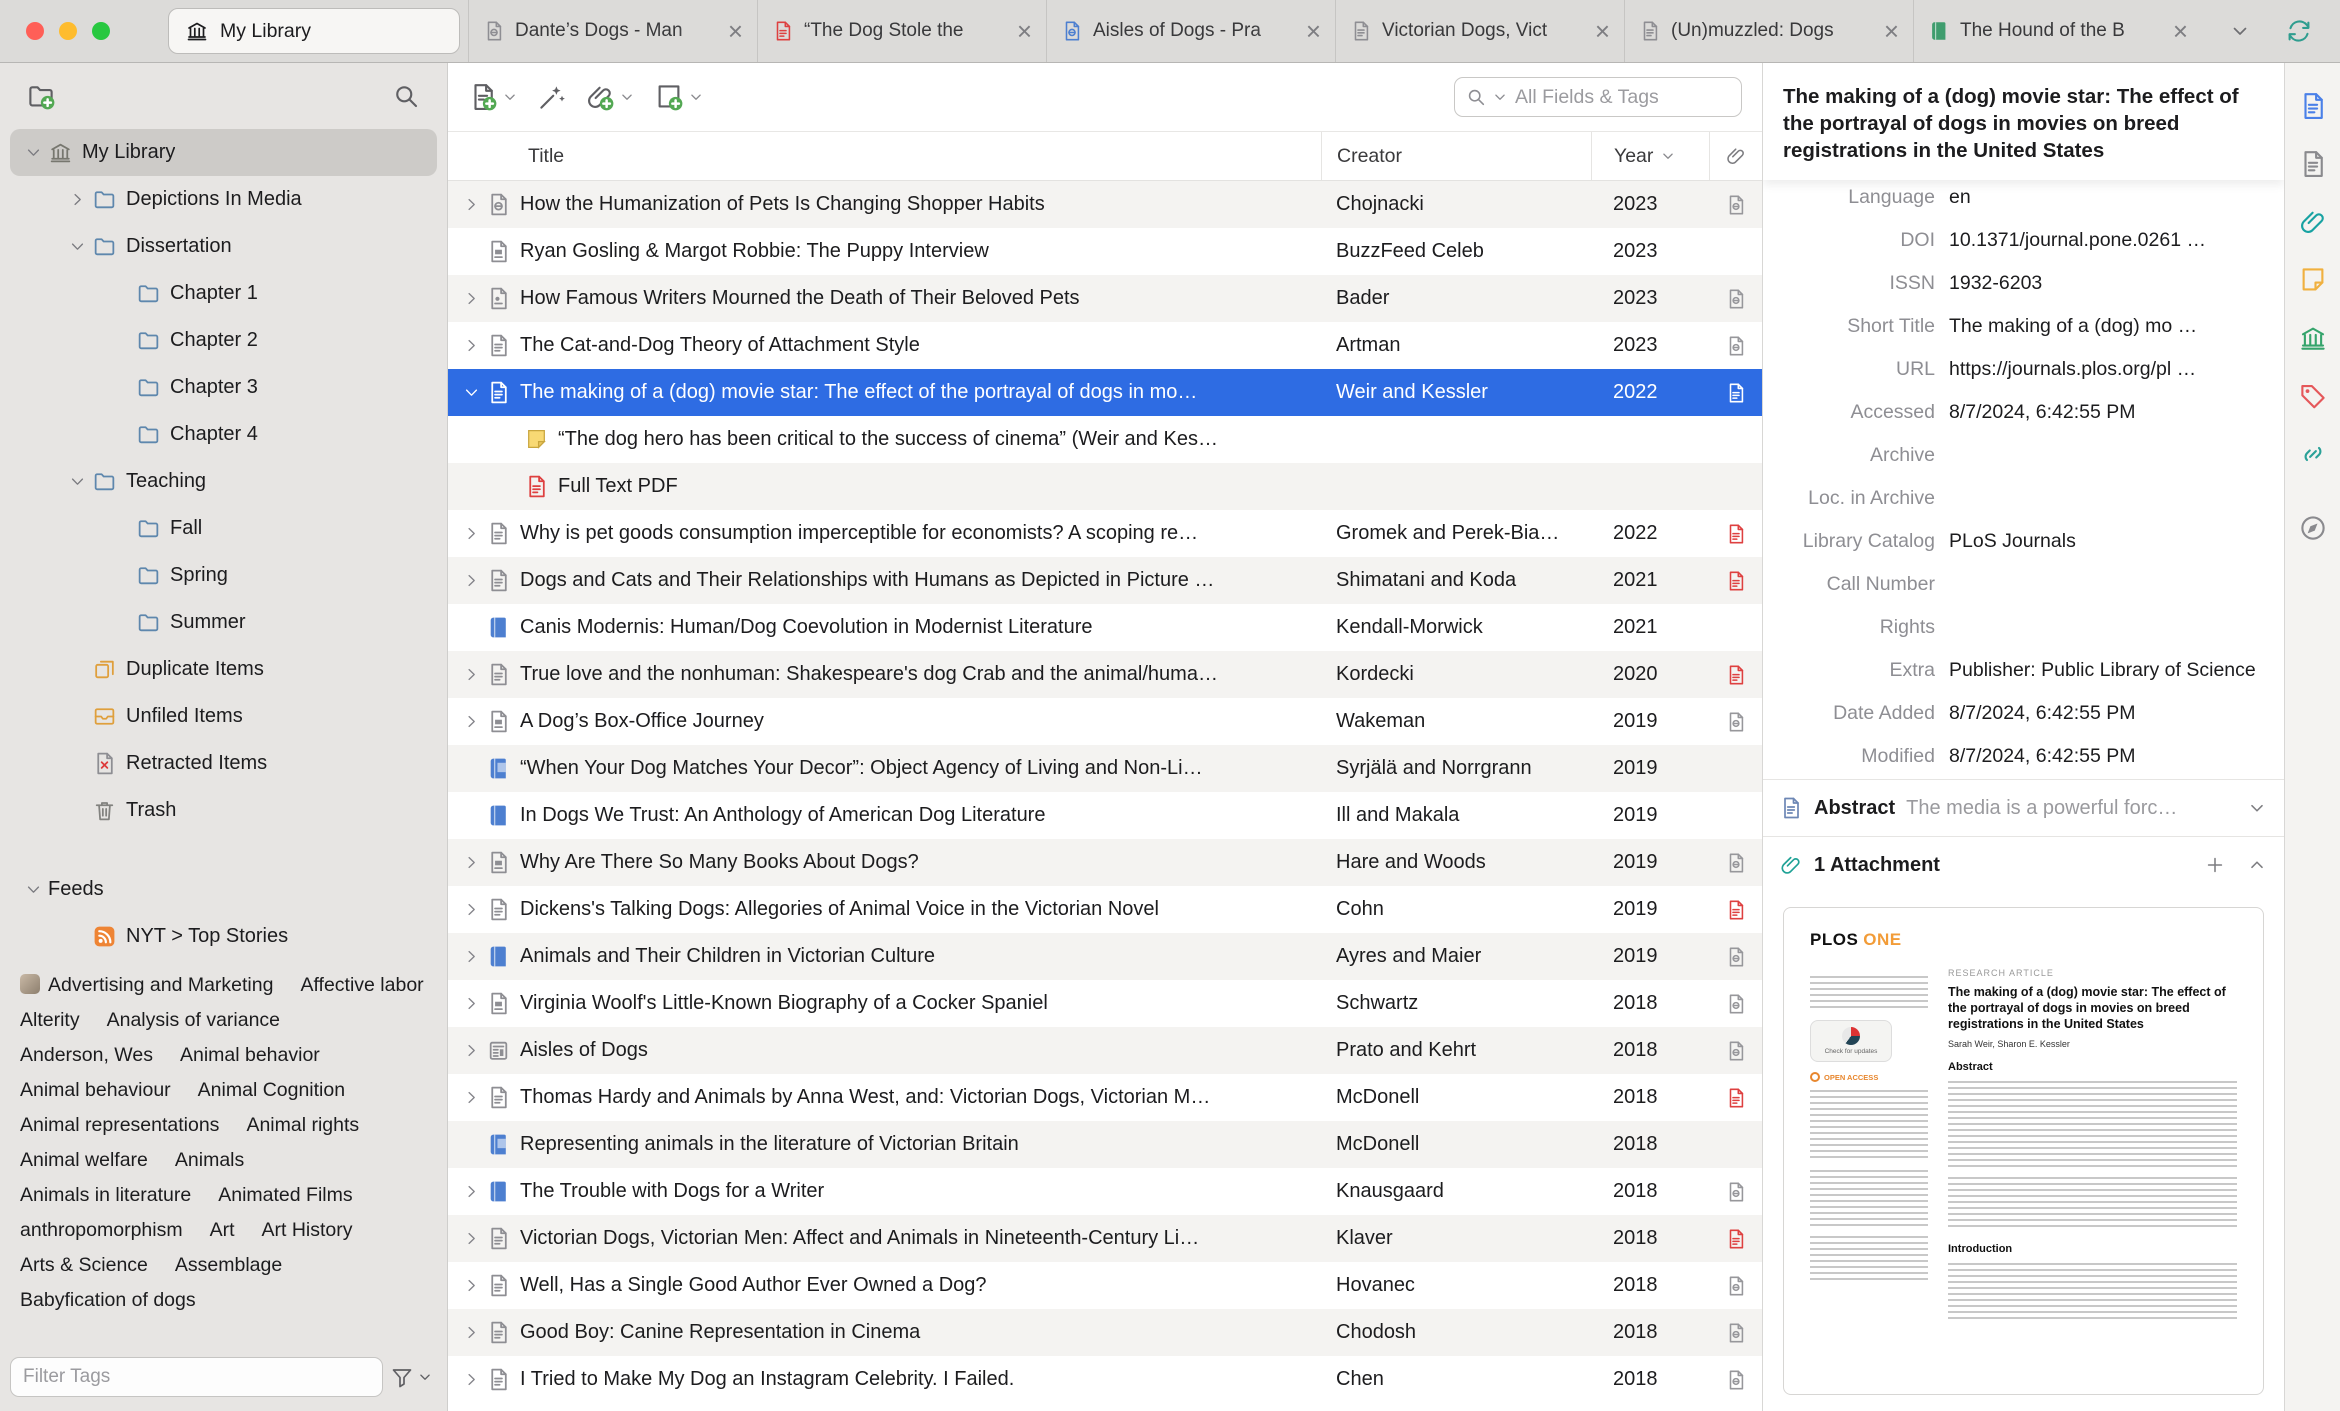 Image resolution: width=2340 pixels, height=1411 pixels. Describe the element at coordinates (223, 936) in the screenshot. I see `sidebar-collection-row: NYT > Top Stories` at that location.